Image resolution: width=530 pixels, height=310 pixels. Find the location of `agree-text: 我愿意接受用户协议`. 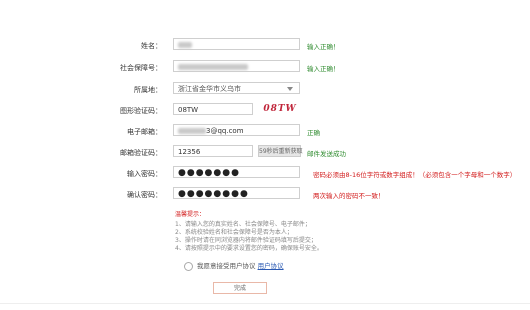

agree-text: 我愿意接受用户协议 is located at coordinates (226, 266).